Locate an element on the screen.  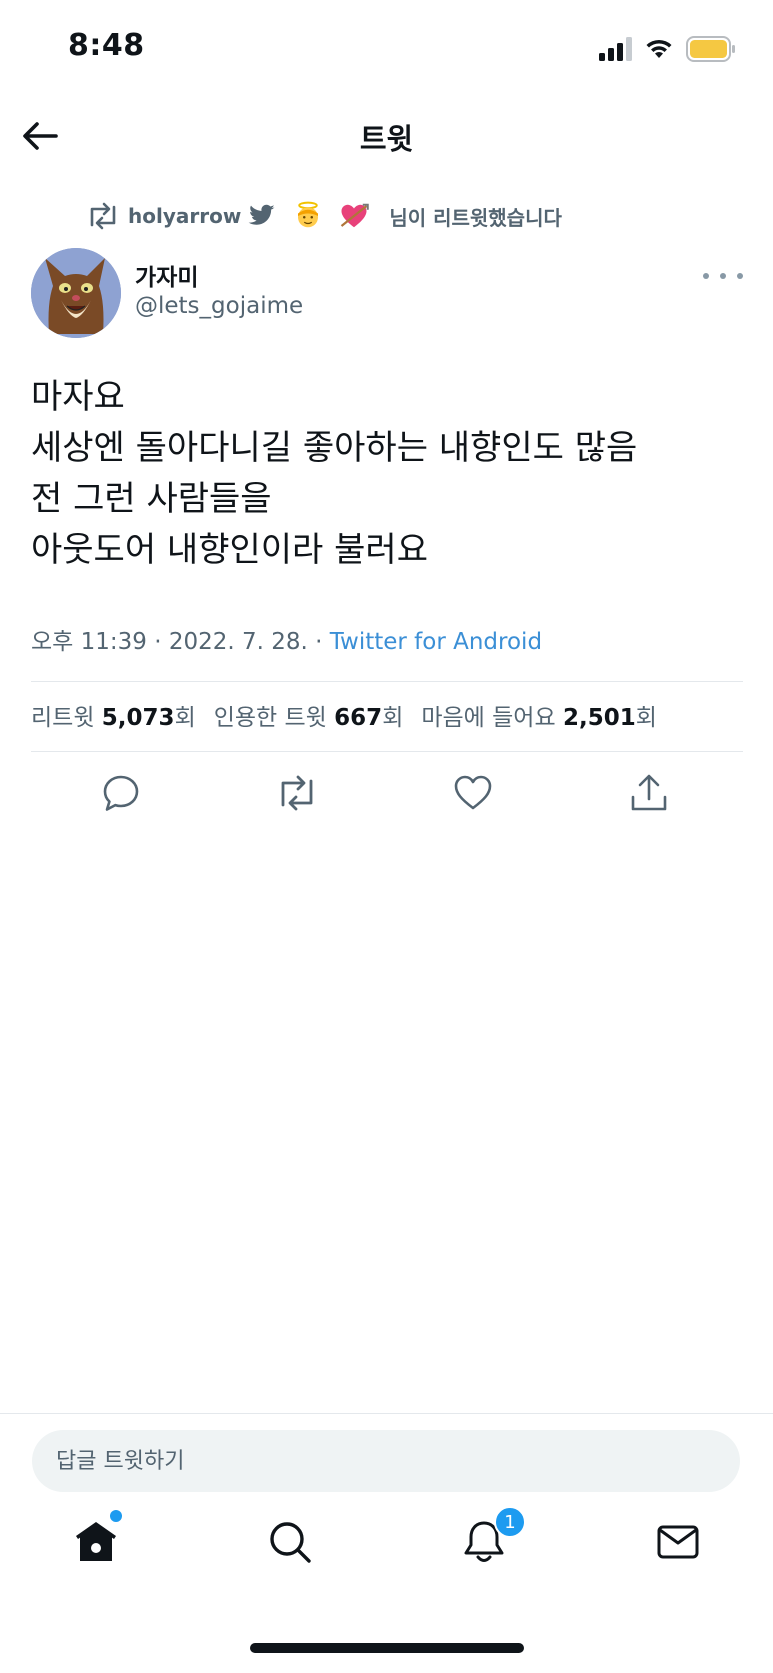
reply-input is located at coordinates (386, 1461).